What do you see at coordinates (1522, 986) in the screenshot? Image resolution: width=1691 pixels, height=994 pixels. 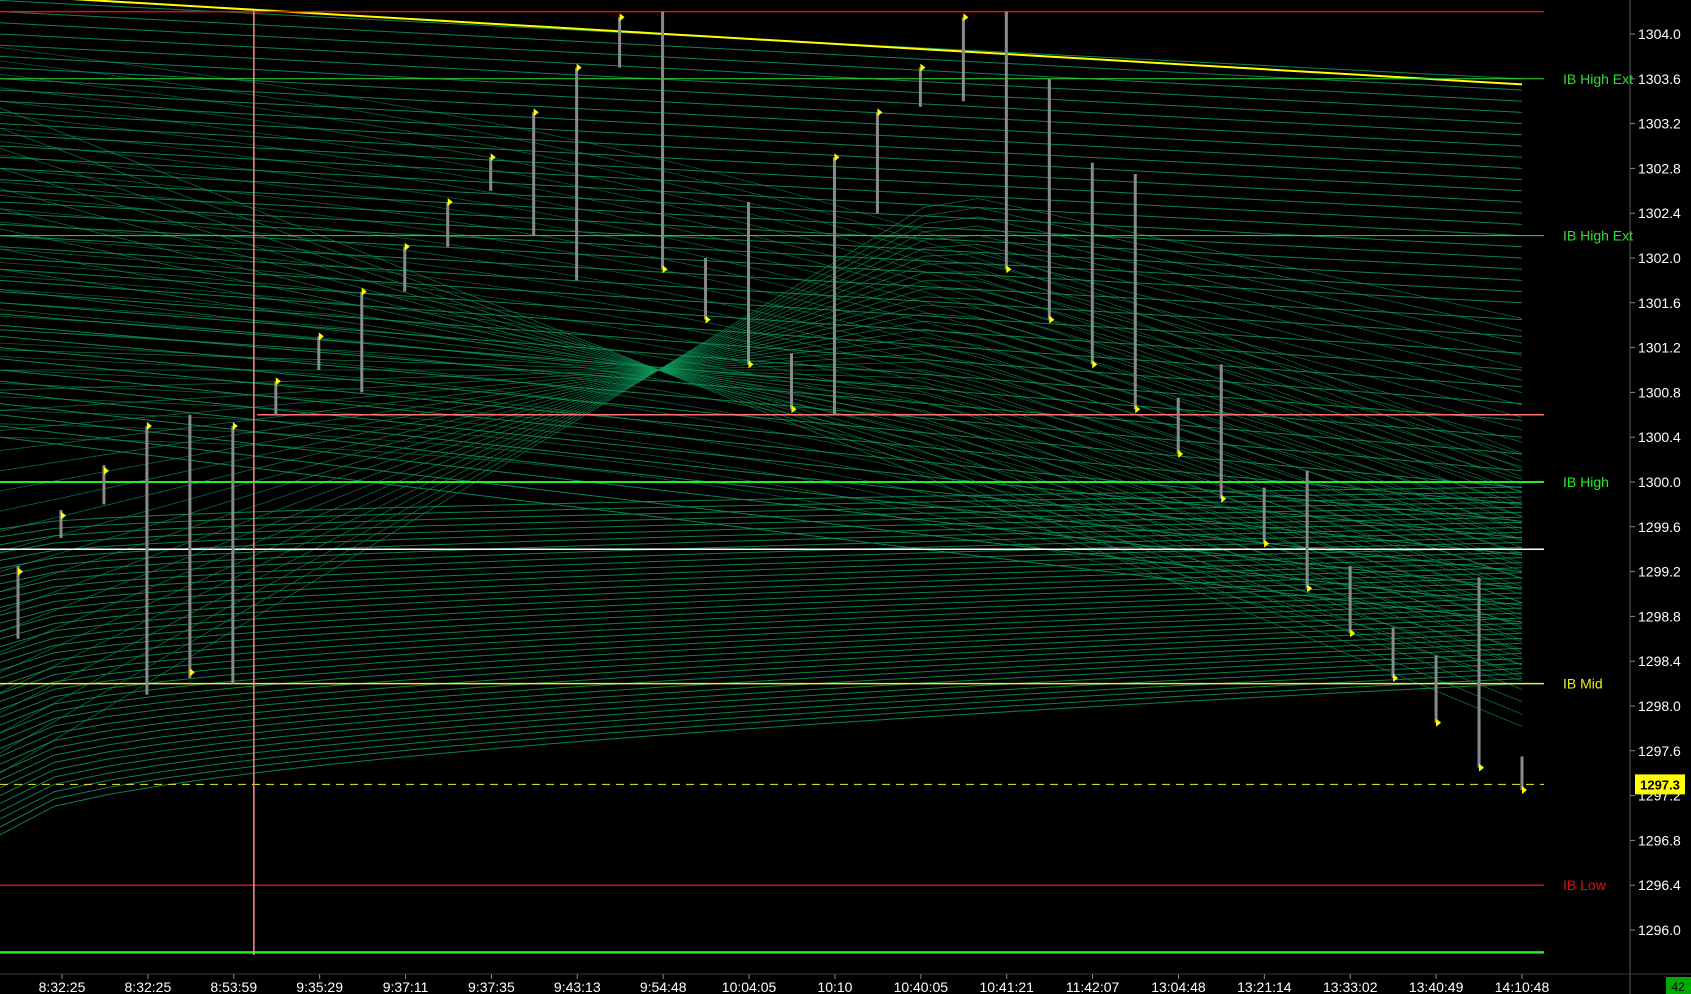 I see `time-tick-label: 14:10:48` at bounding box center [1522, 986].